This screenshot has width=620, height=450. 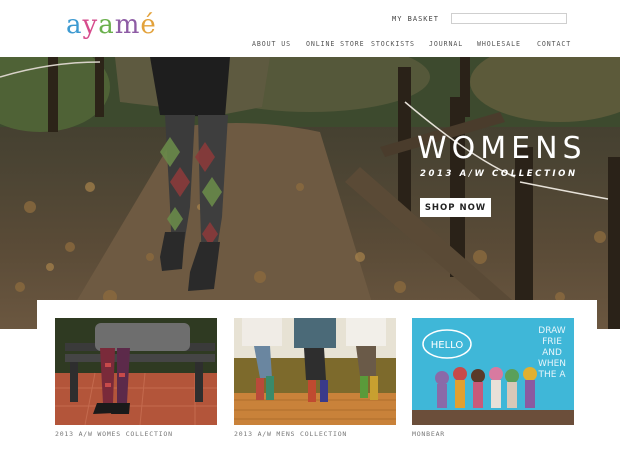 I want to click on hero-title: WOMENS, so click(x=502, y=148).